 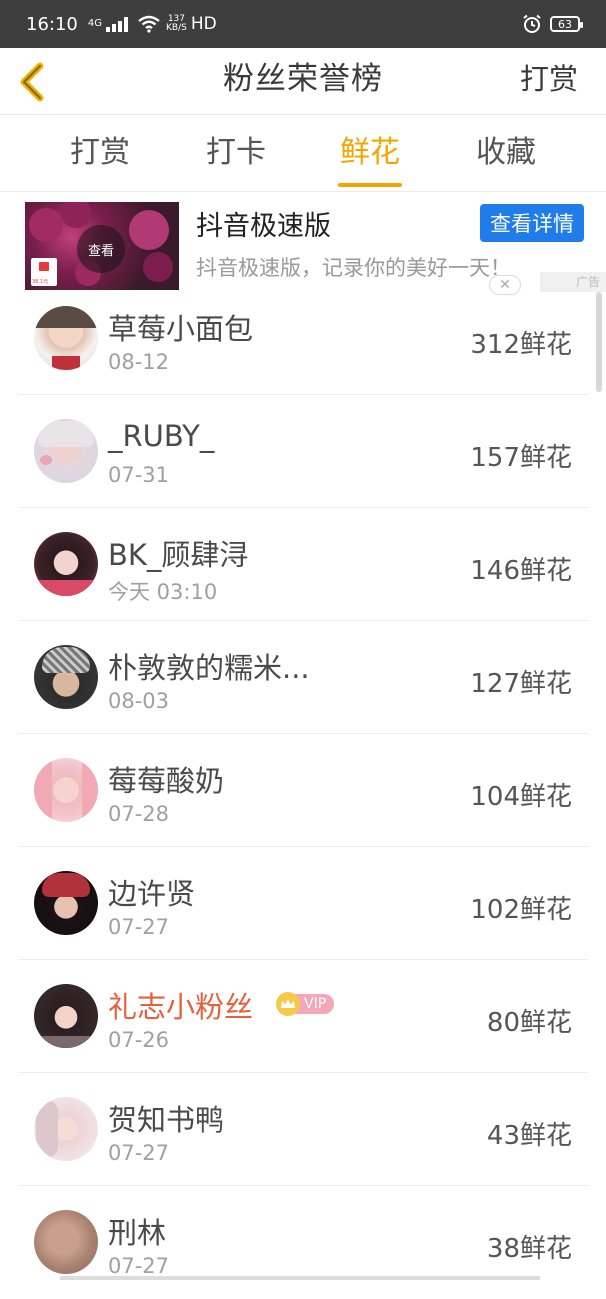 What do you see at coordinates (370, 153) in the screenshot?
I see `tab-flowers: 鲜花` at bounding box center [370, 153].